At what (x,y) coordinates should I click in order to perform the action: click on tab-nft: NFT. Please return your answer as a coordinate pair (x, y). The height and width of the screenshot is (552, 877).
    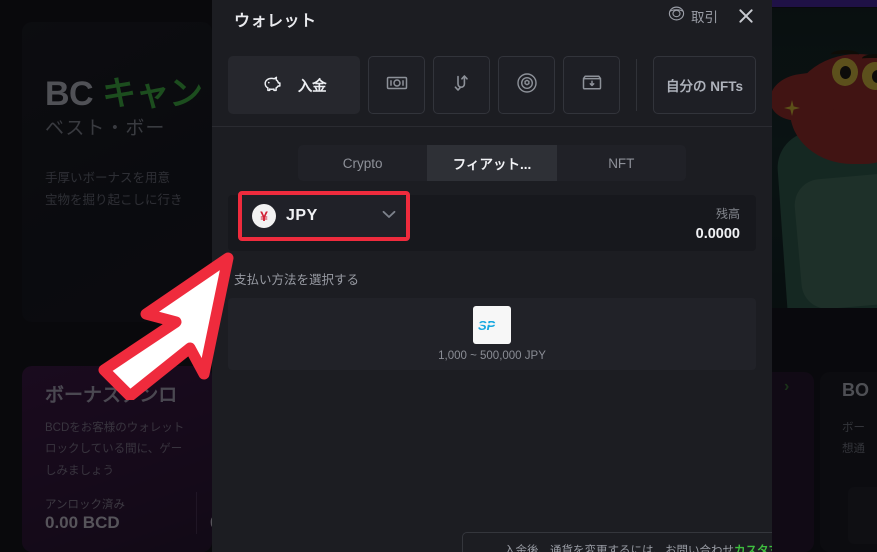
    Looking at the image, I should click on (621, 163).